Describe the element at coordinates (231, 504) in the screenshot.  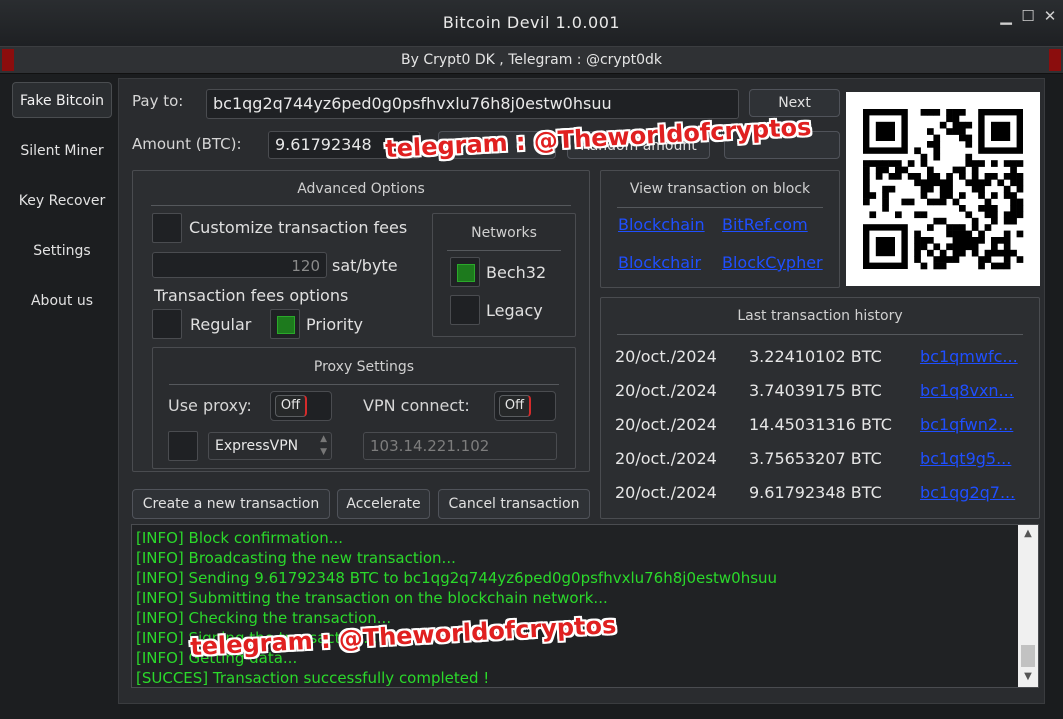
I see `create-transaction-button: Create a new transaction` at that location.